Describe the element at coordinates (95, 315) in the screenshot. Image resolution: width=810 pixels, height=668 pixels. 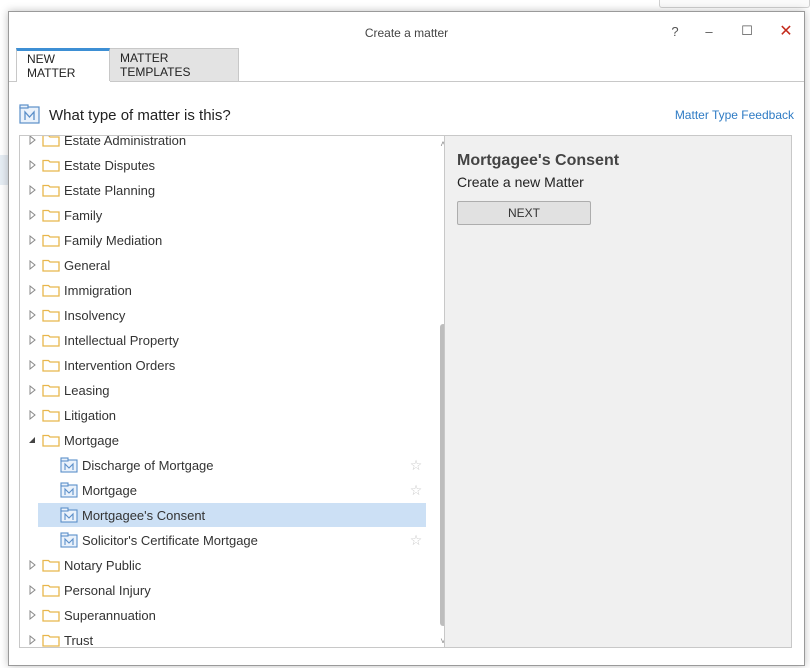
I see `tree-item-label: Insolvency` at that location.